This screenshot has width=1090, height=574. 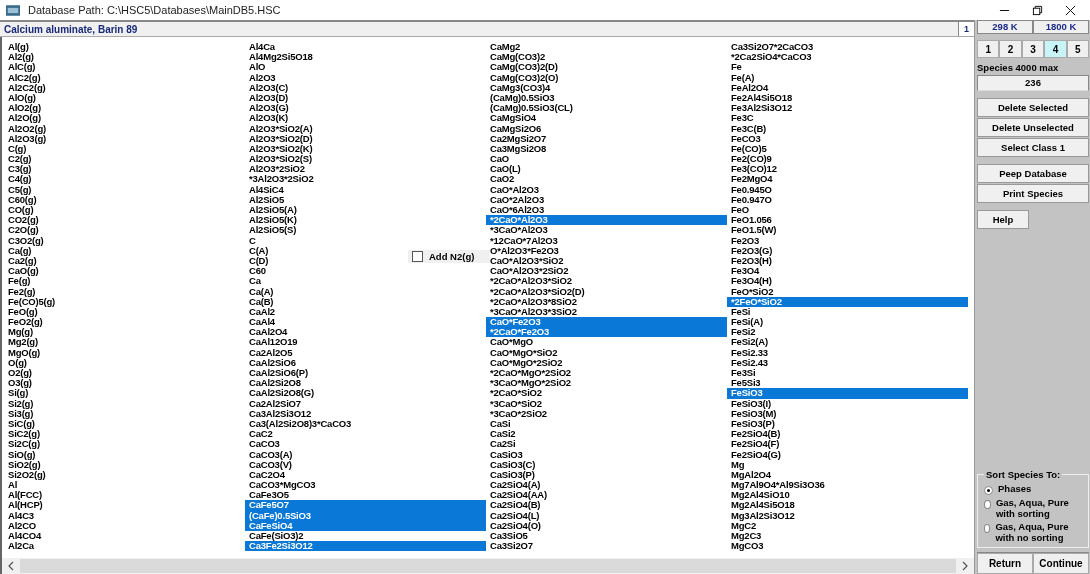 What do you see at coordinates (18, 179) in the screenshot?
I see `species-item: C4(g)` at bounding box center [18, 179].